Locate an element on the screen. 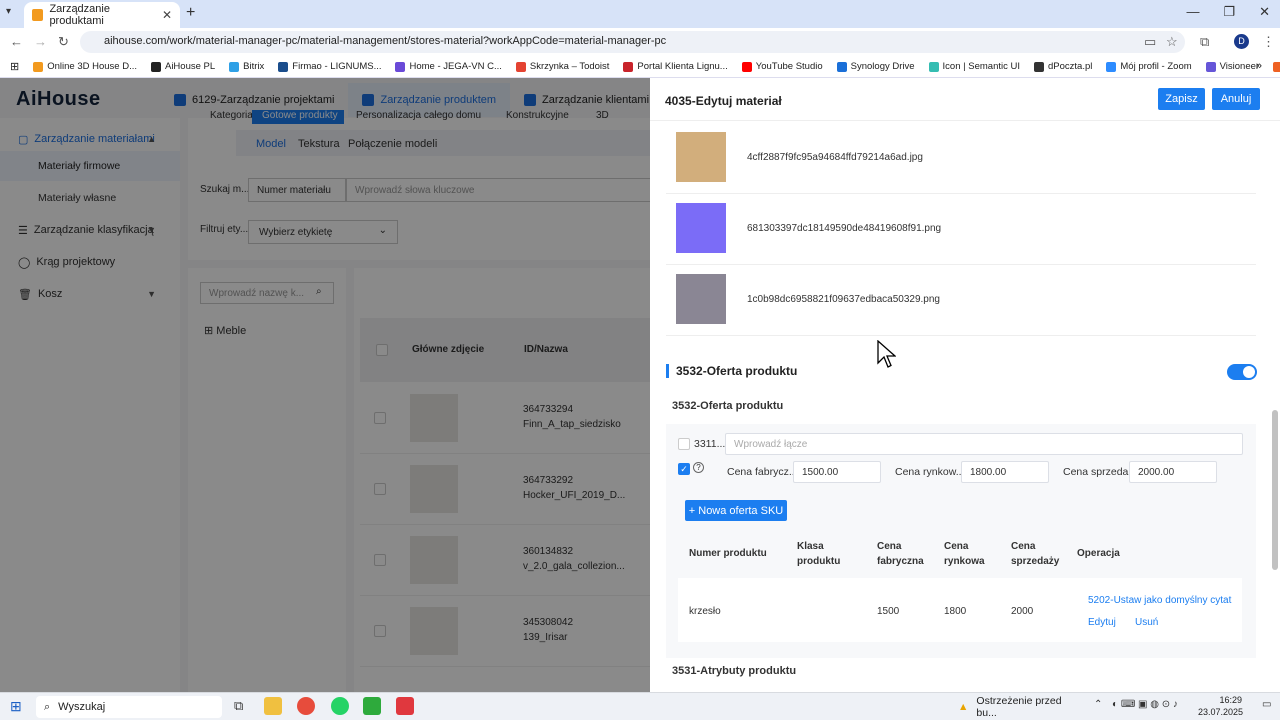  bookmark-item: Mój profil - Zoom is located at coordinates (1149, 66).